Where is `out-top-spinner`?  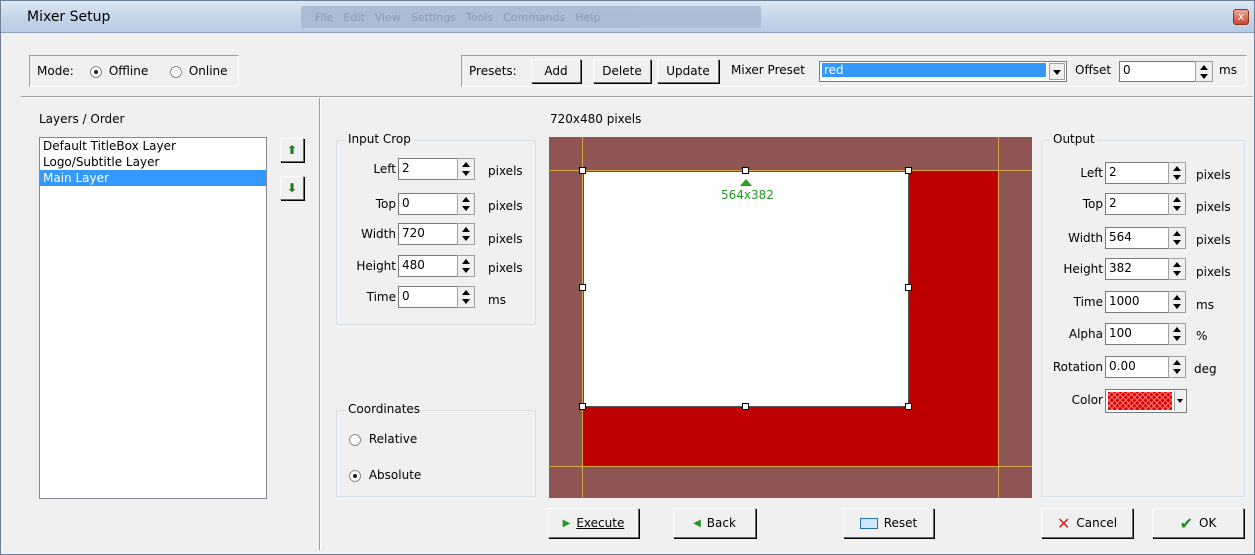 out-top-spinner is located at coordinates (1177, 204).